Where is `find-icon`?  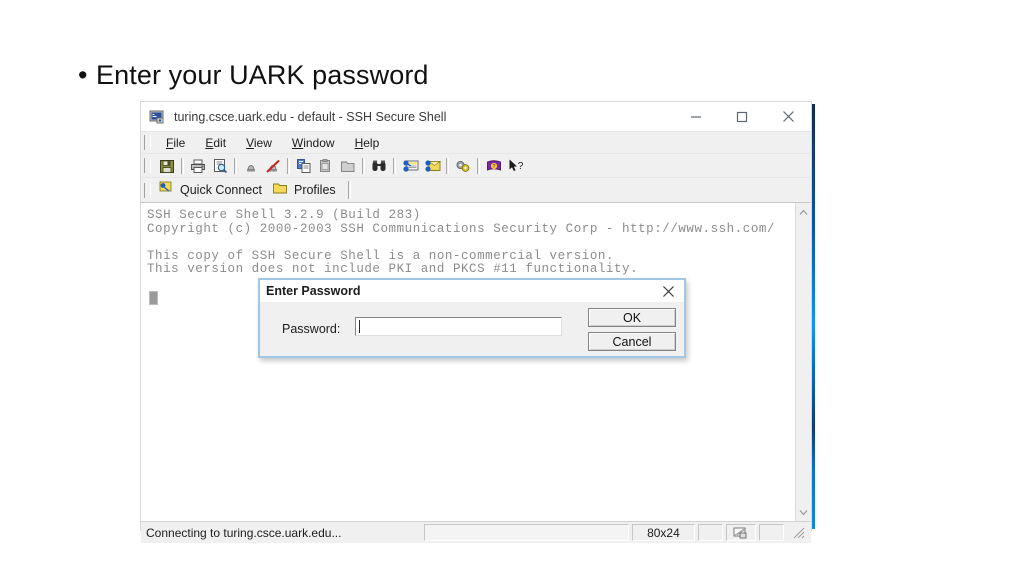
find-icon is located at coordinates (379, 166).